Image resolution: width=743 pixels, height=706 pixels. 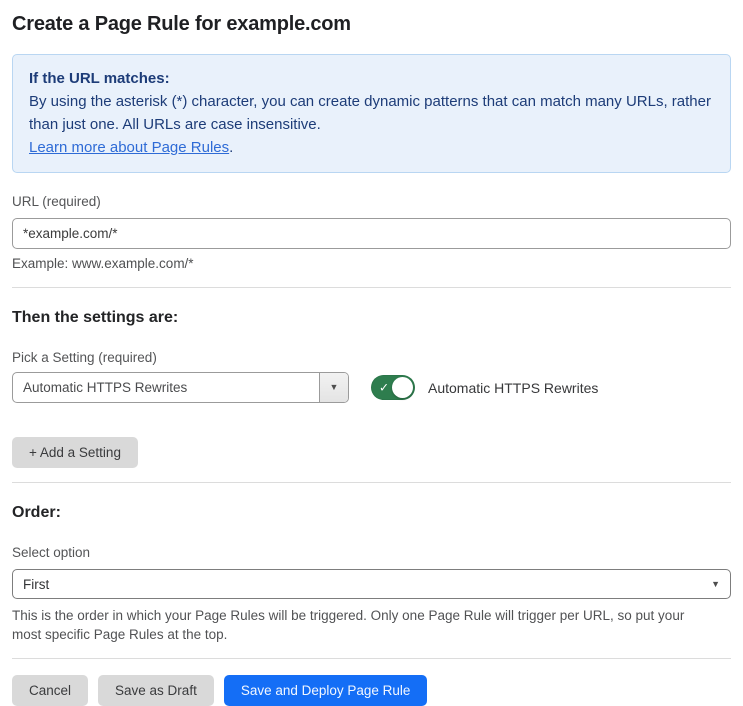 I want to click on cancel-button: Cancel, so click(x=50, y=690).